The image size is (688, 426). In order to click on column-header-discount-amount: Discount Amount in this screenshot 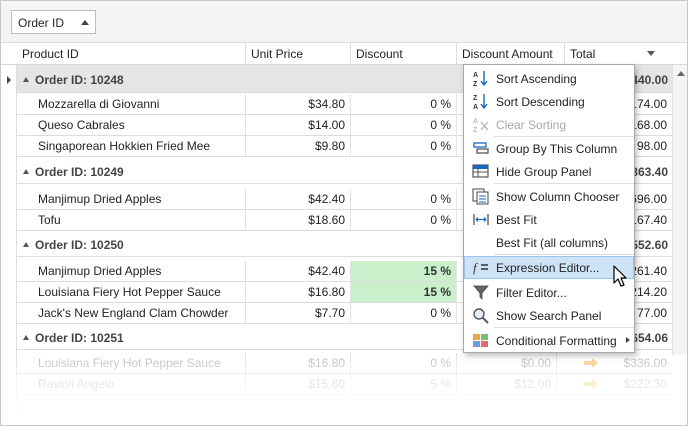, I will do `click(511, 54)`.